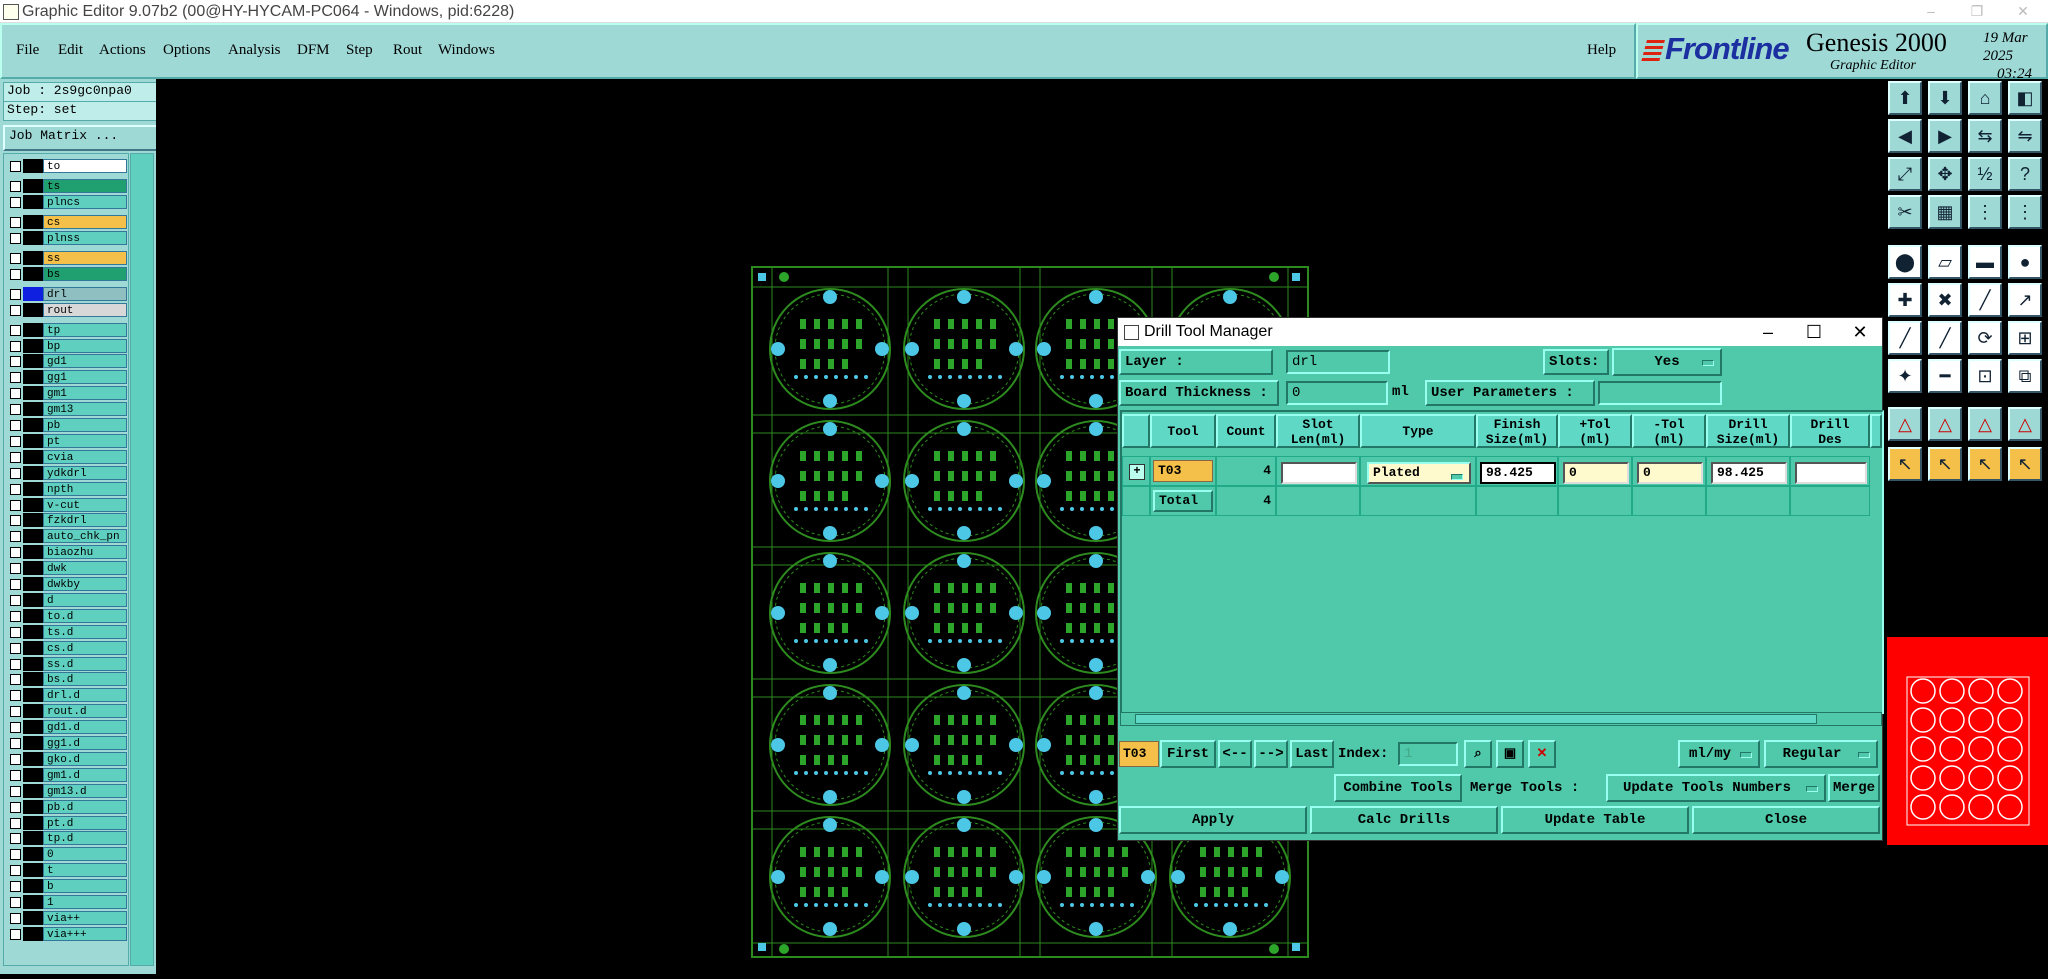  I want to click on layer-name: ts.d, so click(85, 631).